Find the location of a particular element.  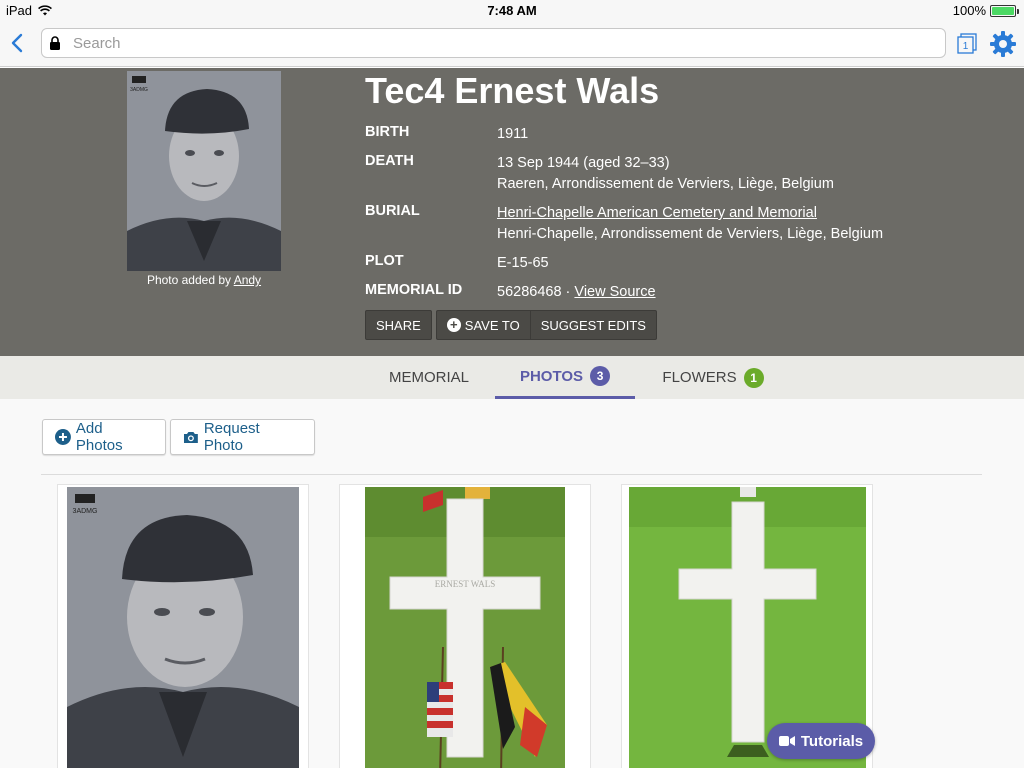

tab-count: 1 is located at coordinates (966, 46).